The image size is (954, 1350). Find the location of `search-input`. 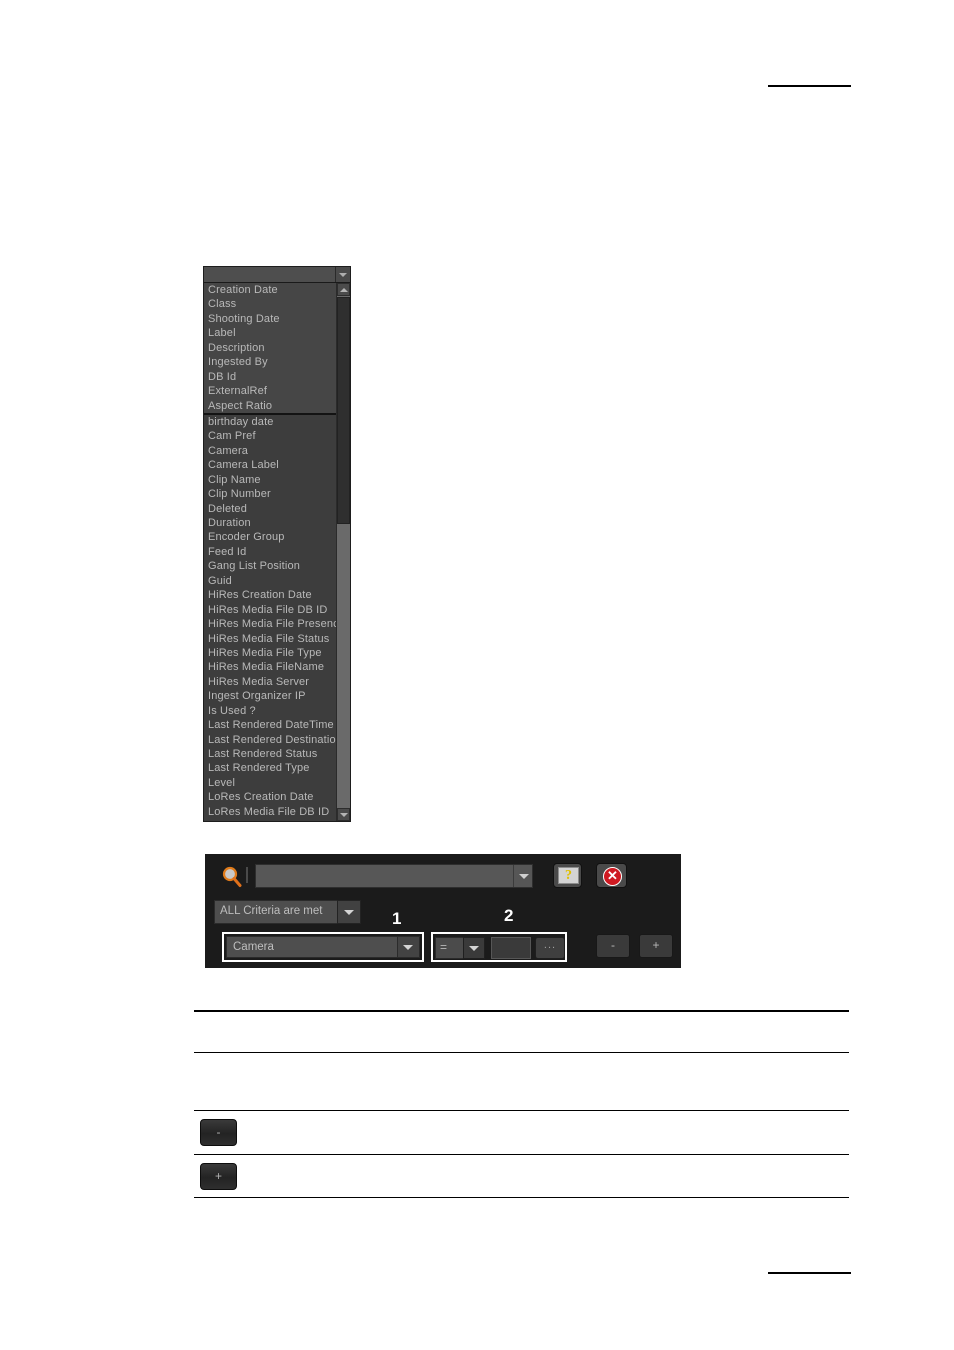

search-input is located at coordinates (394, 876).